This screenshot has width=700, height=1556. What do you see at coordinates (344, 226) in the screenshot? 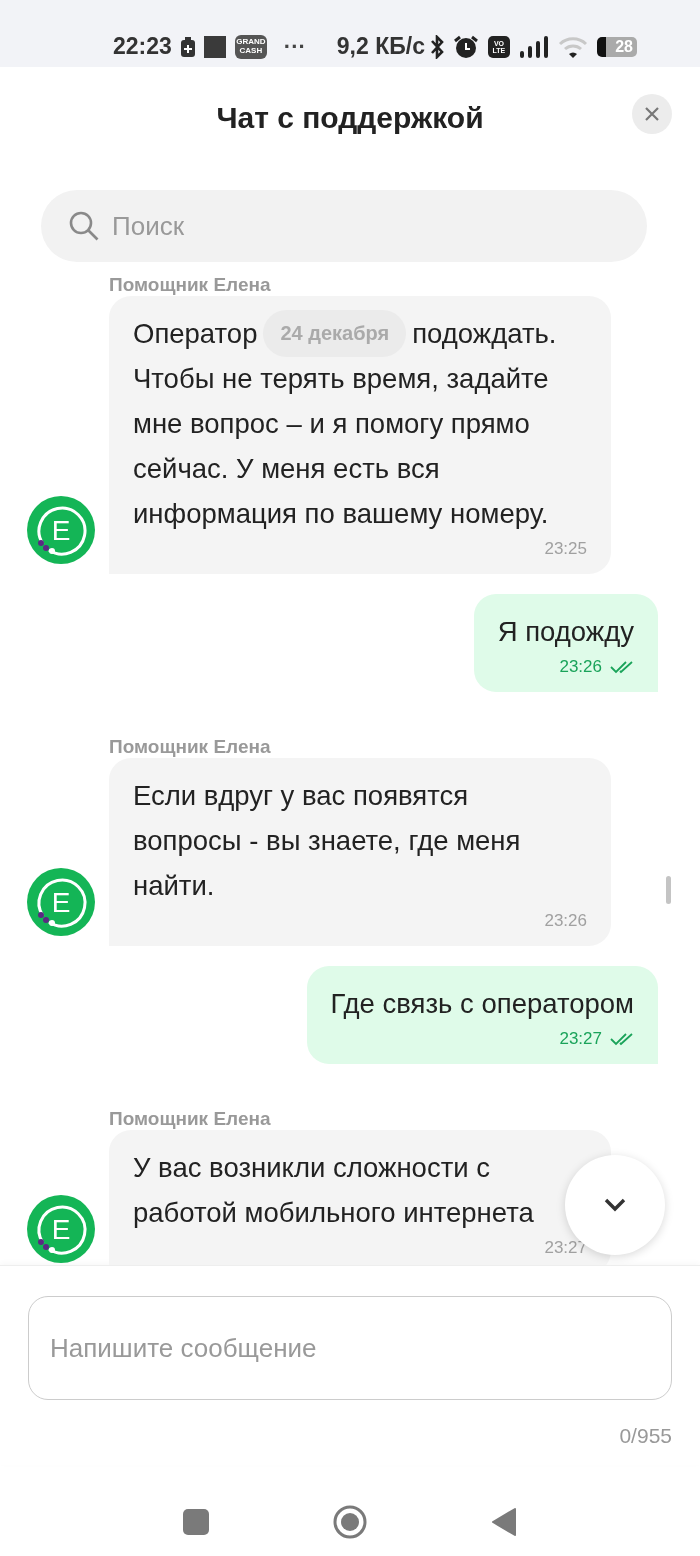
I see `search-field: Поиск` at bounding box center [344, 226].